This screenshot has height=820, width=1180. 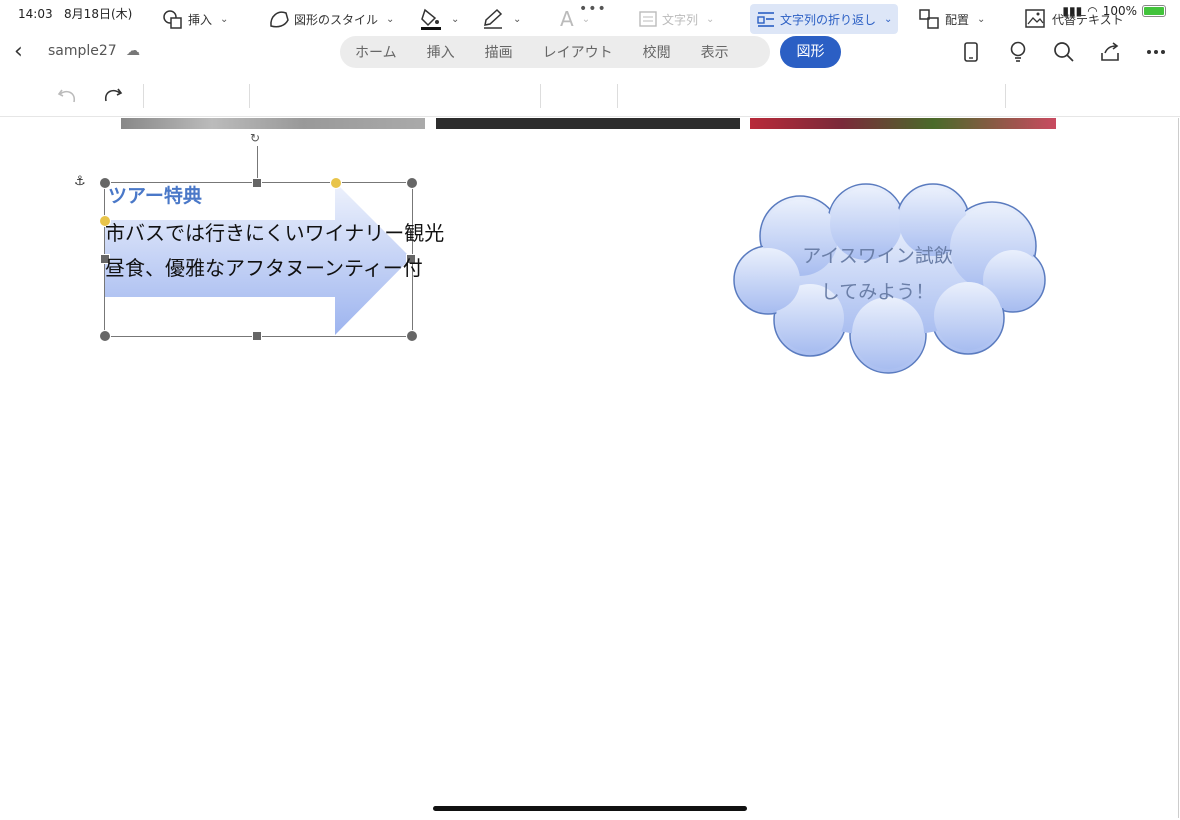 I want to click on arrange-icon, so click(x=929, y=19).